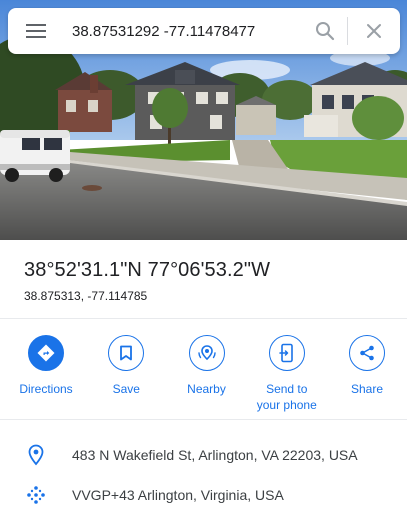 The height and width of the screenshot is (517, 407). What do you see at coordinates (367, 374) in the screenshot?
I see `share-button: Share` at bounding box center [367, 374].